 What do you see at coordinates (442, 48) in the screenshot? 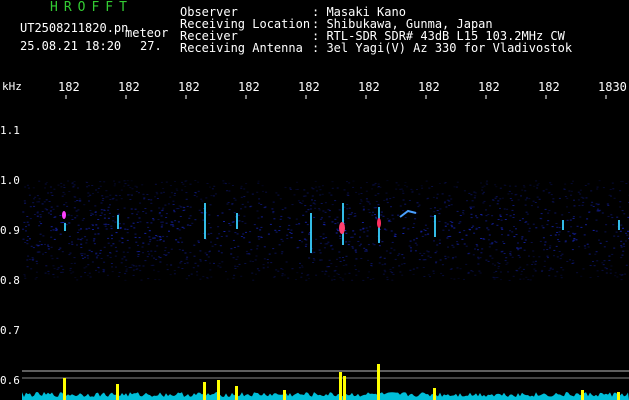
I see `antenna-value: : 3el Yagi(V) Az 330 for Vladivostok` at bounding box center [442, 48].